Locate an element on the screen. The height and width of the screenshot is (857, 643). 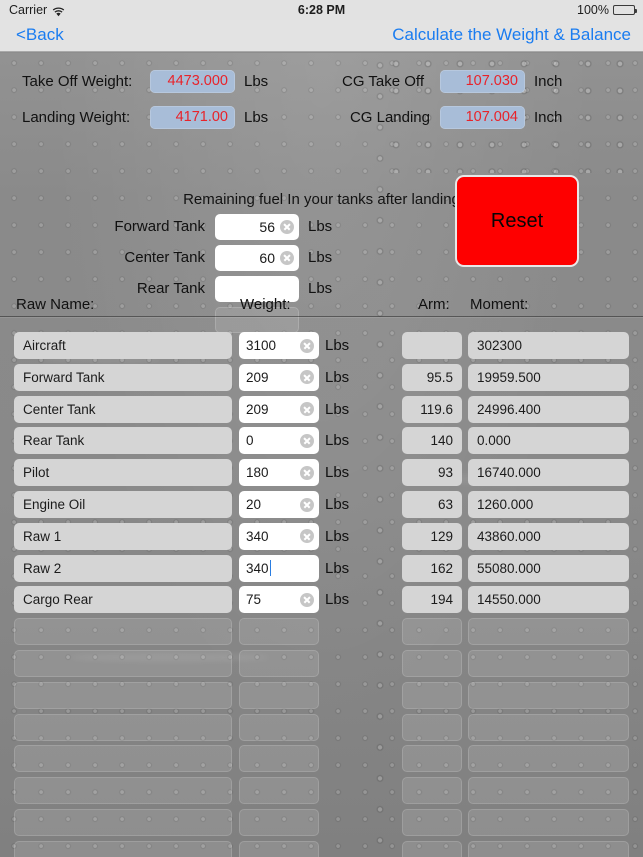
fuel-row-label: Rear Tank is located at coordinates (170, 288).